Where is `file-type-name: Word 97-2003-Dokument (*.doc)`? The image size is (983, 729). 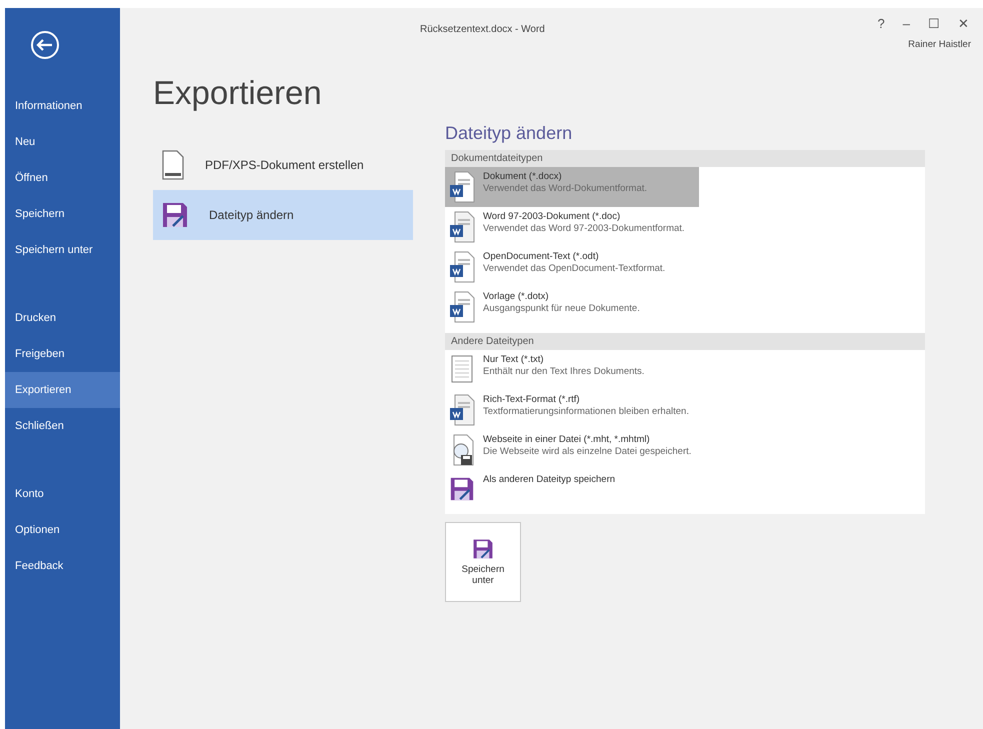
file-type-name: Word 97-2003-Dokument (*.doc) is located at coordinates (552, 216).